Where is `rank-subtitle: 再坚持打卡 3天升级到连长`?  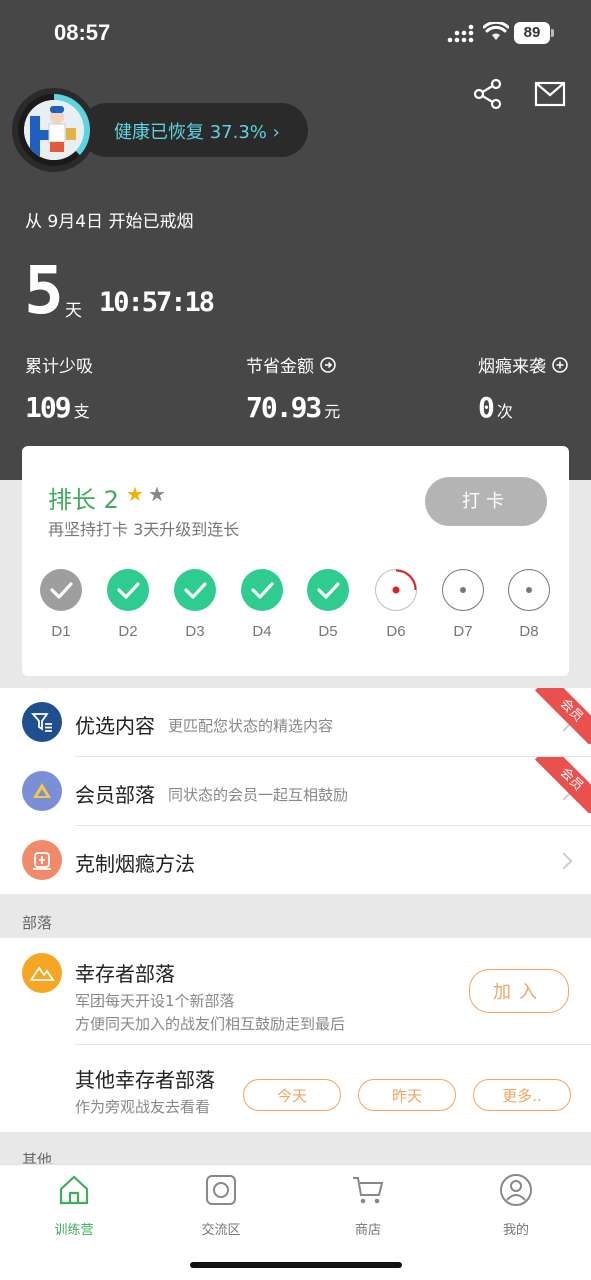 rank-subtitle: 再坚持打卡 3天升级到连长 is located at coordinates (144, 529).